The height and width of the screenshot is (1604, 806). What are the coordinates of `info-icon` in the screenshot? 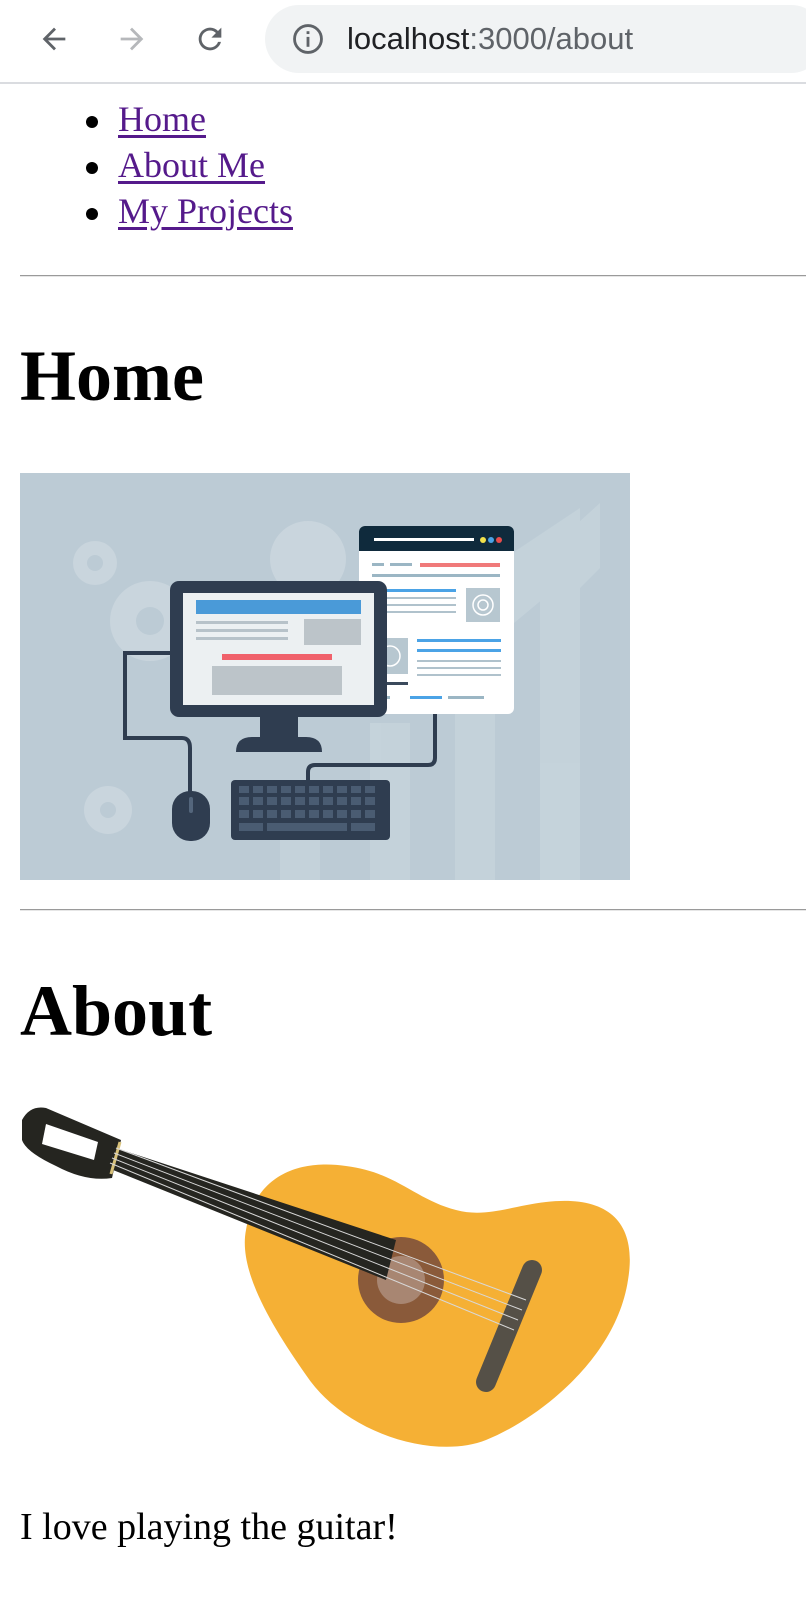 It's located at (308, 39).